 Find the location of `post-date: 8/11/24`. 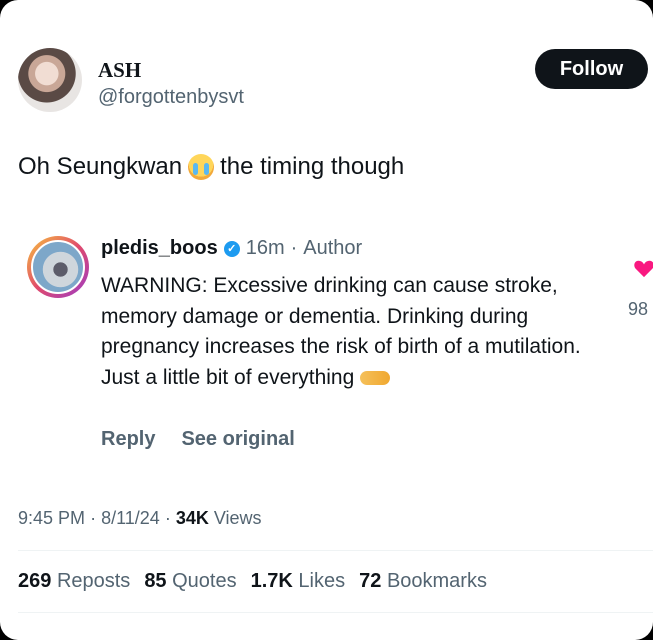

post-date: 8/11/24 is located at coordinates (130, 518).